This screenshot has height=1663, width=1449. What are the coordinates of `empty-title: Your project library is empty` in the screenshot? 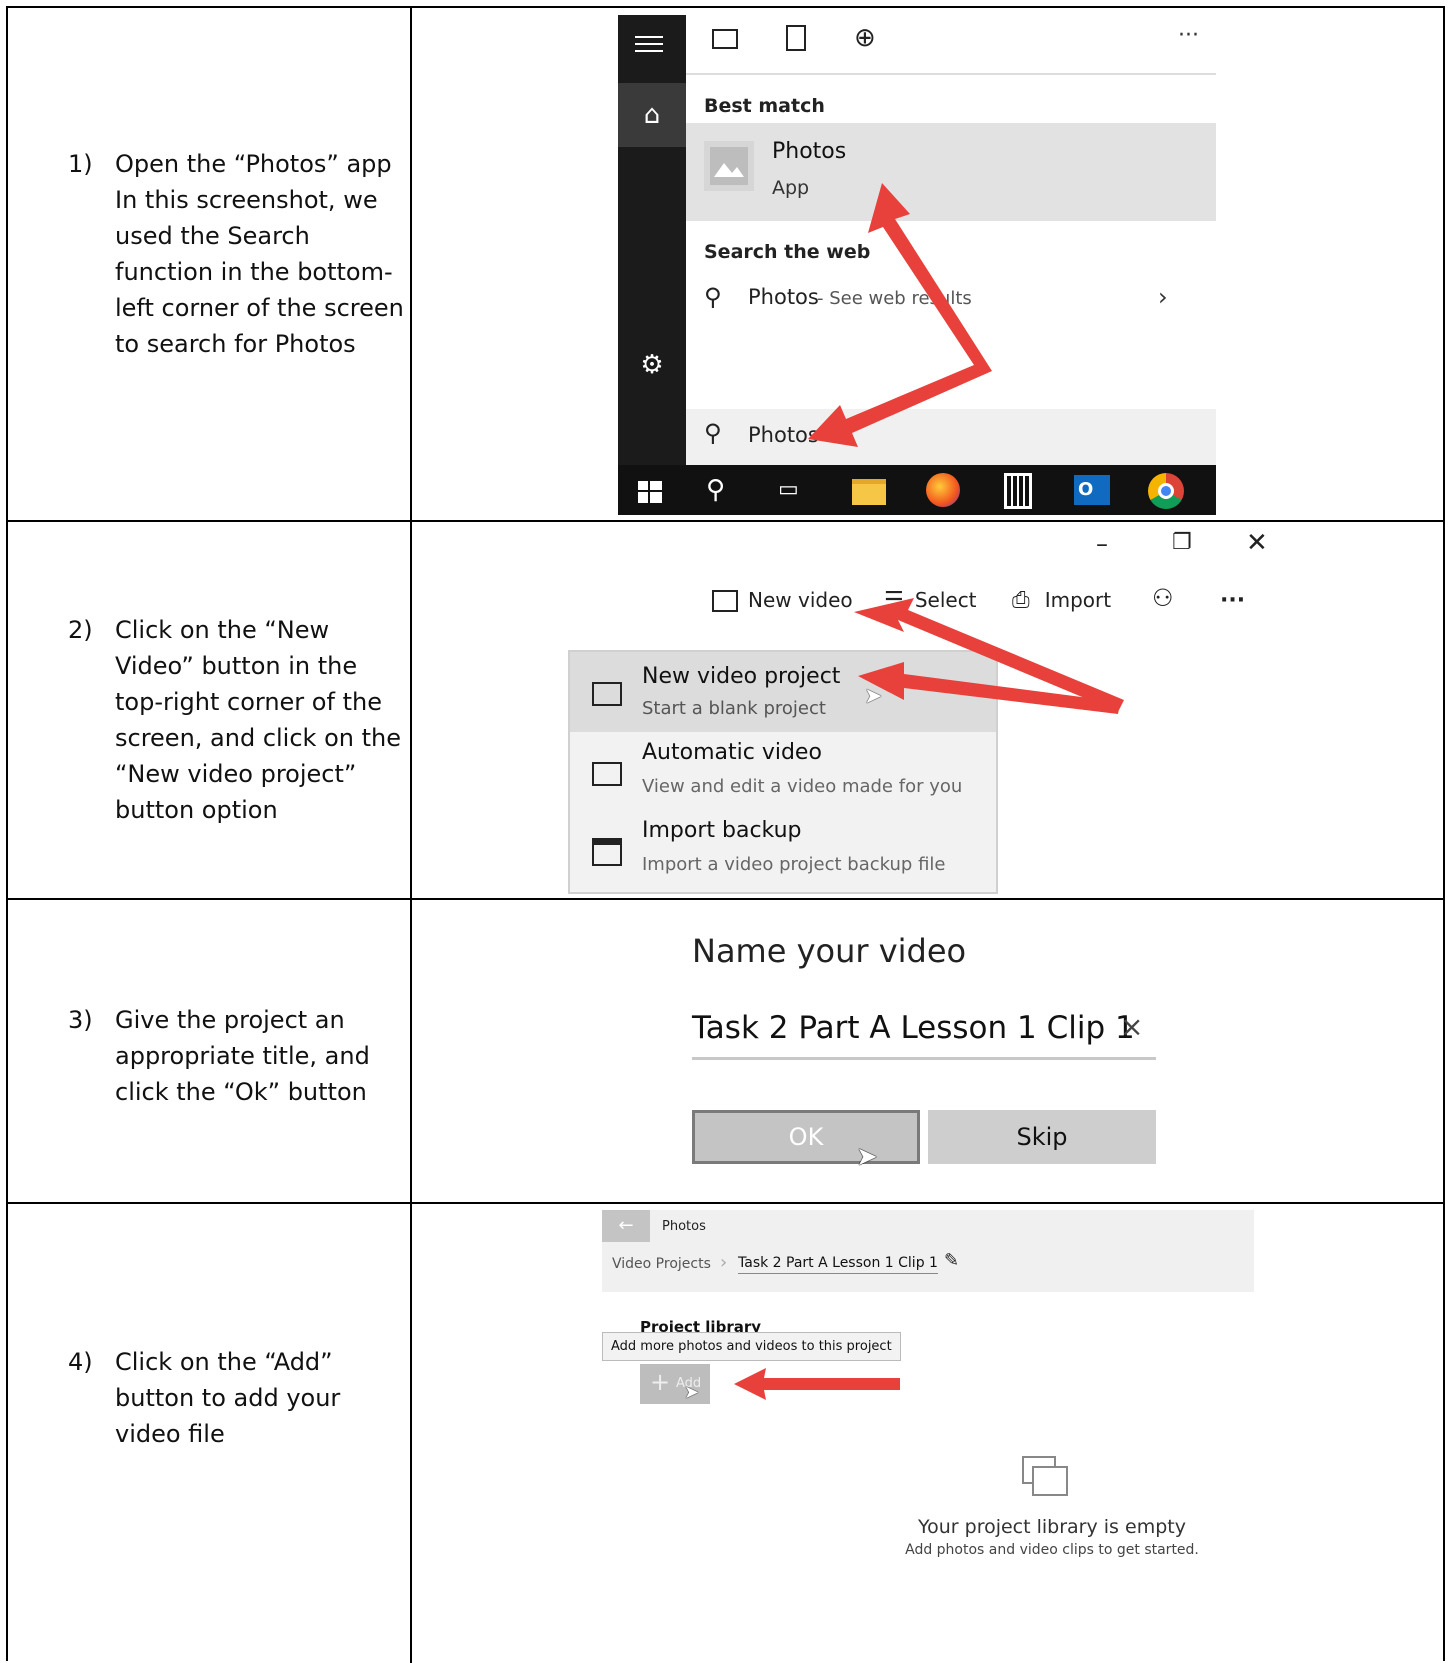 It's located at (1052, 1527).